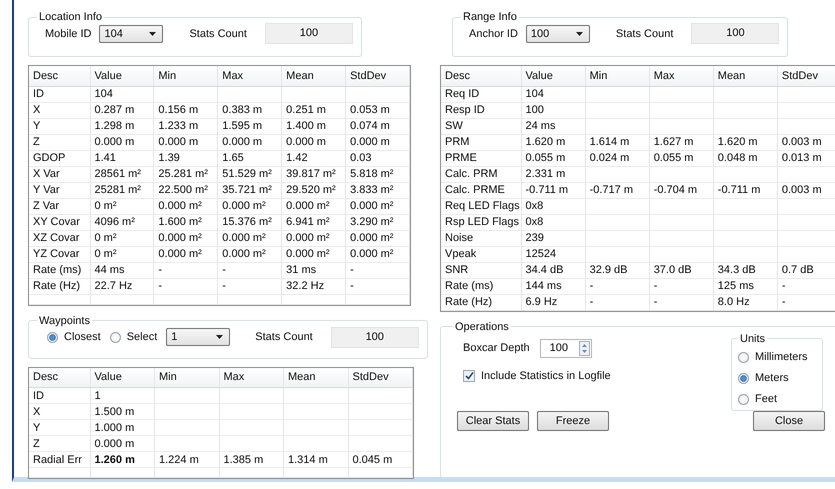 This screenshot has height=489, width=835. I want to click on field-label: Mobile ID, so click(68, 34).